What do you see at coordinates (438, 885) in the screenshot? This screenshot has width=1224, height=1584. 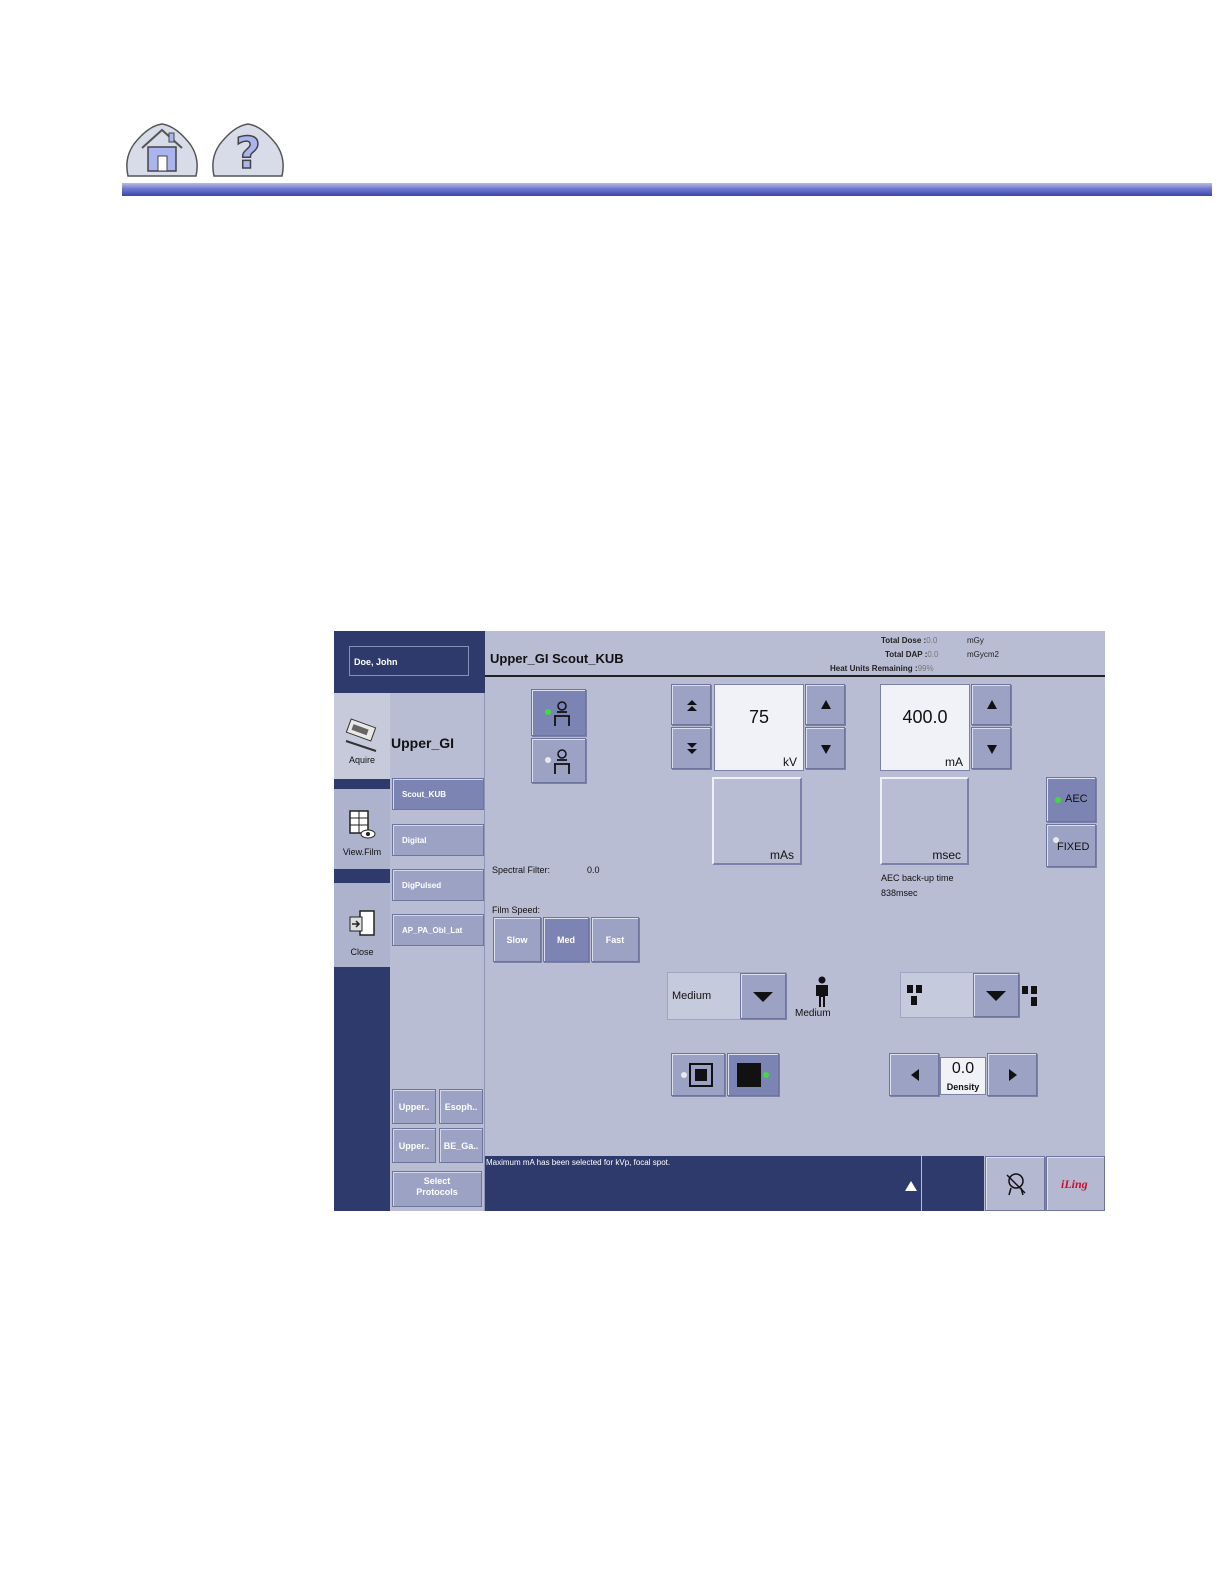 I see `protocol-button: DigPulsed` at bounding box center [438, 885].